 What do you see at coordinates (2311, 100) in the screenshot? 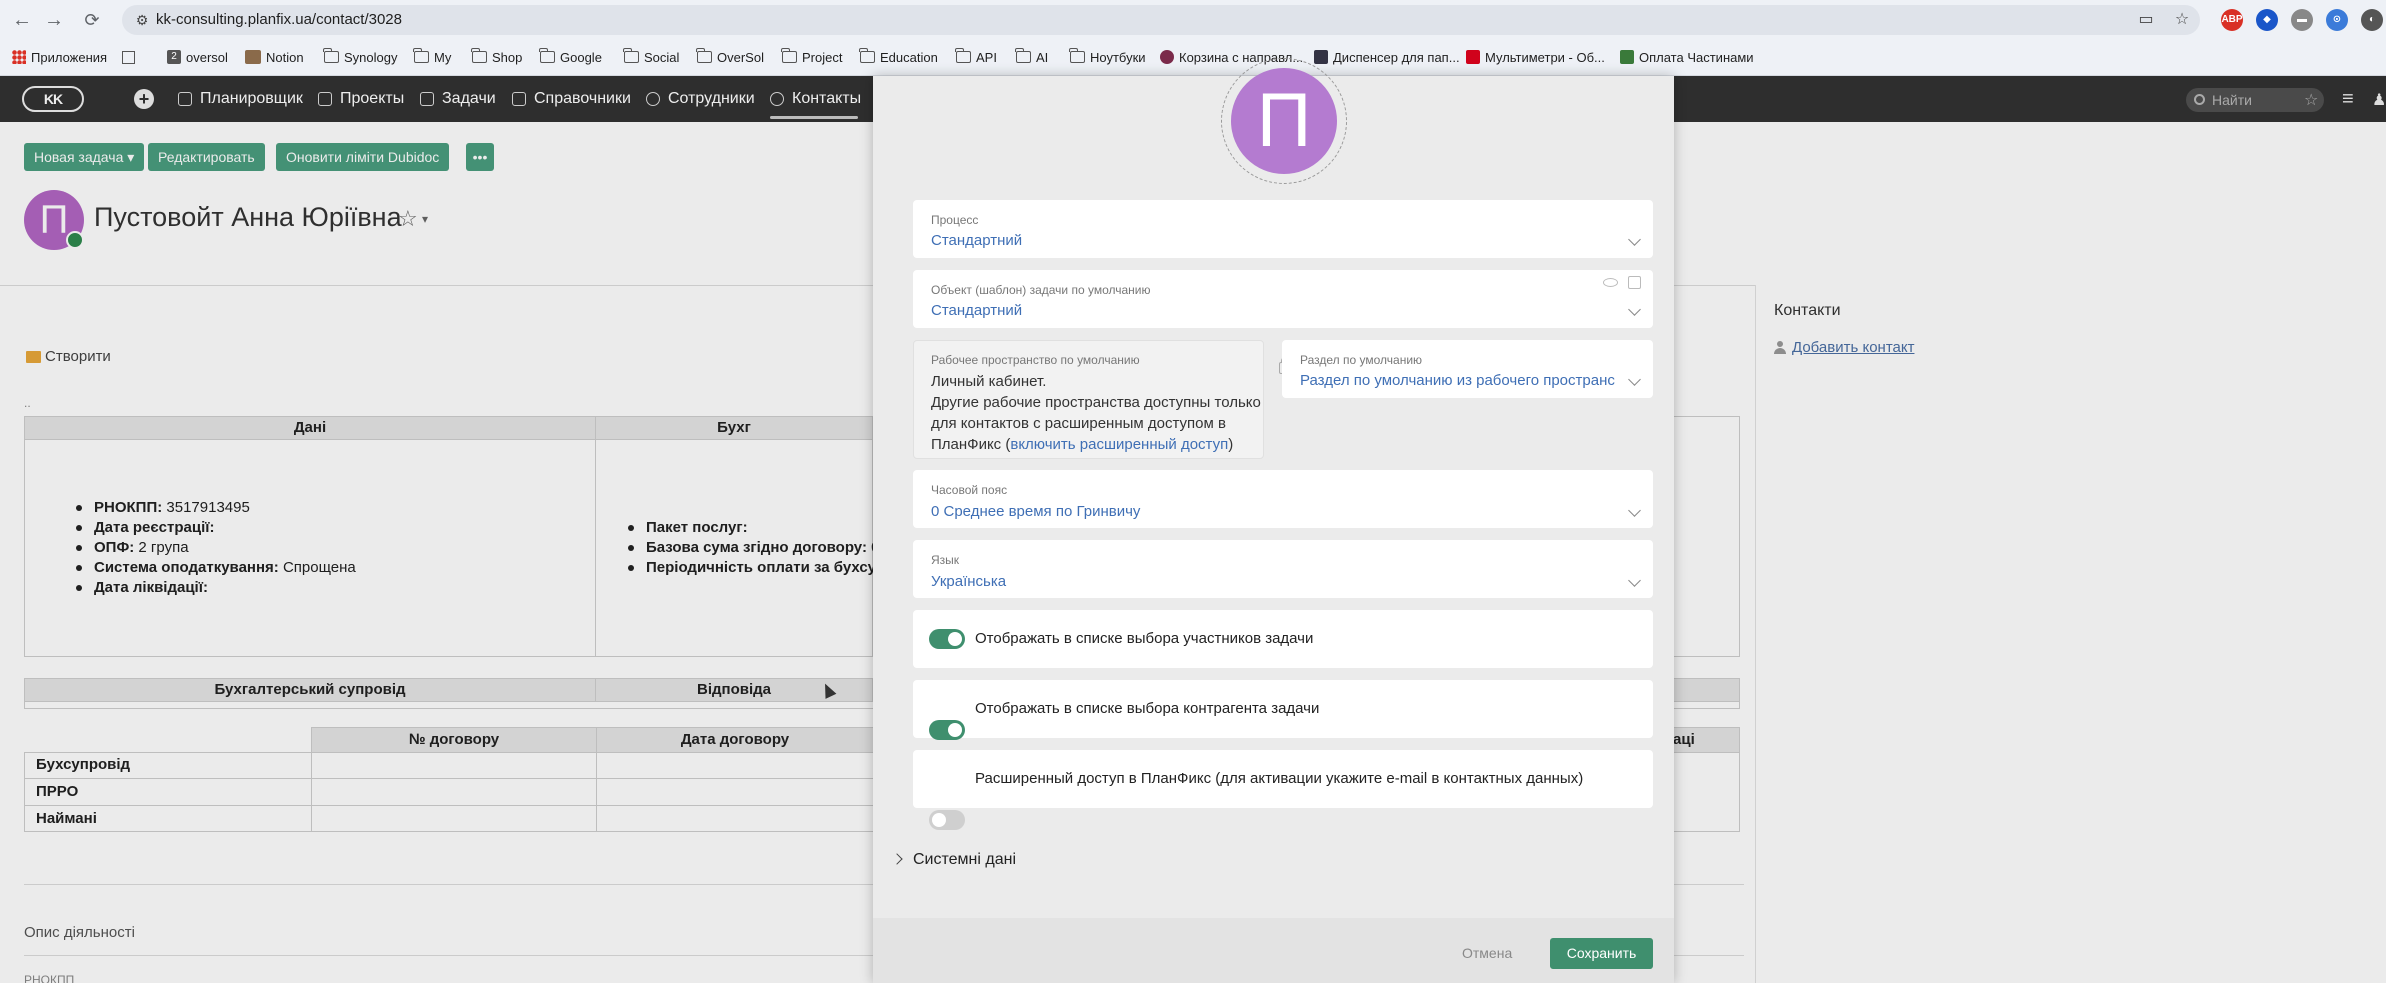
I see `favorite-star-icon: ☆` at bounding box center [2311, 100].